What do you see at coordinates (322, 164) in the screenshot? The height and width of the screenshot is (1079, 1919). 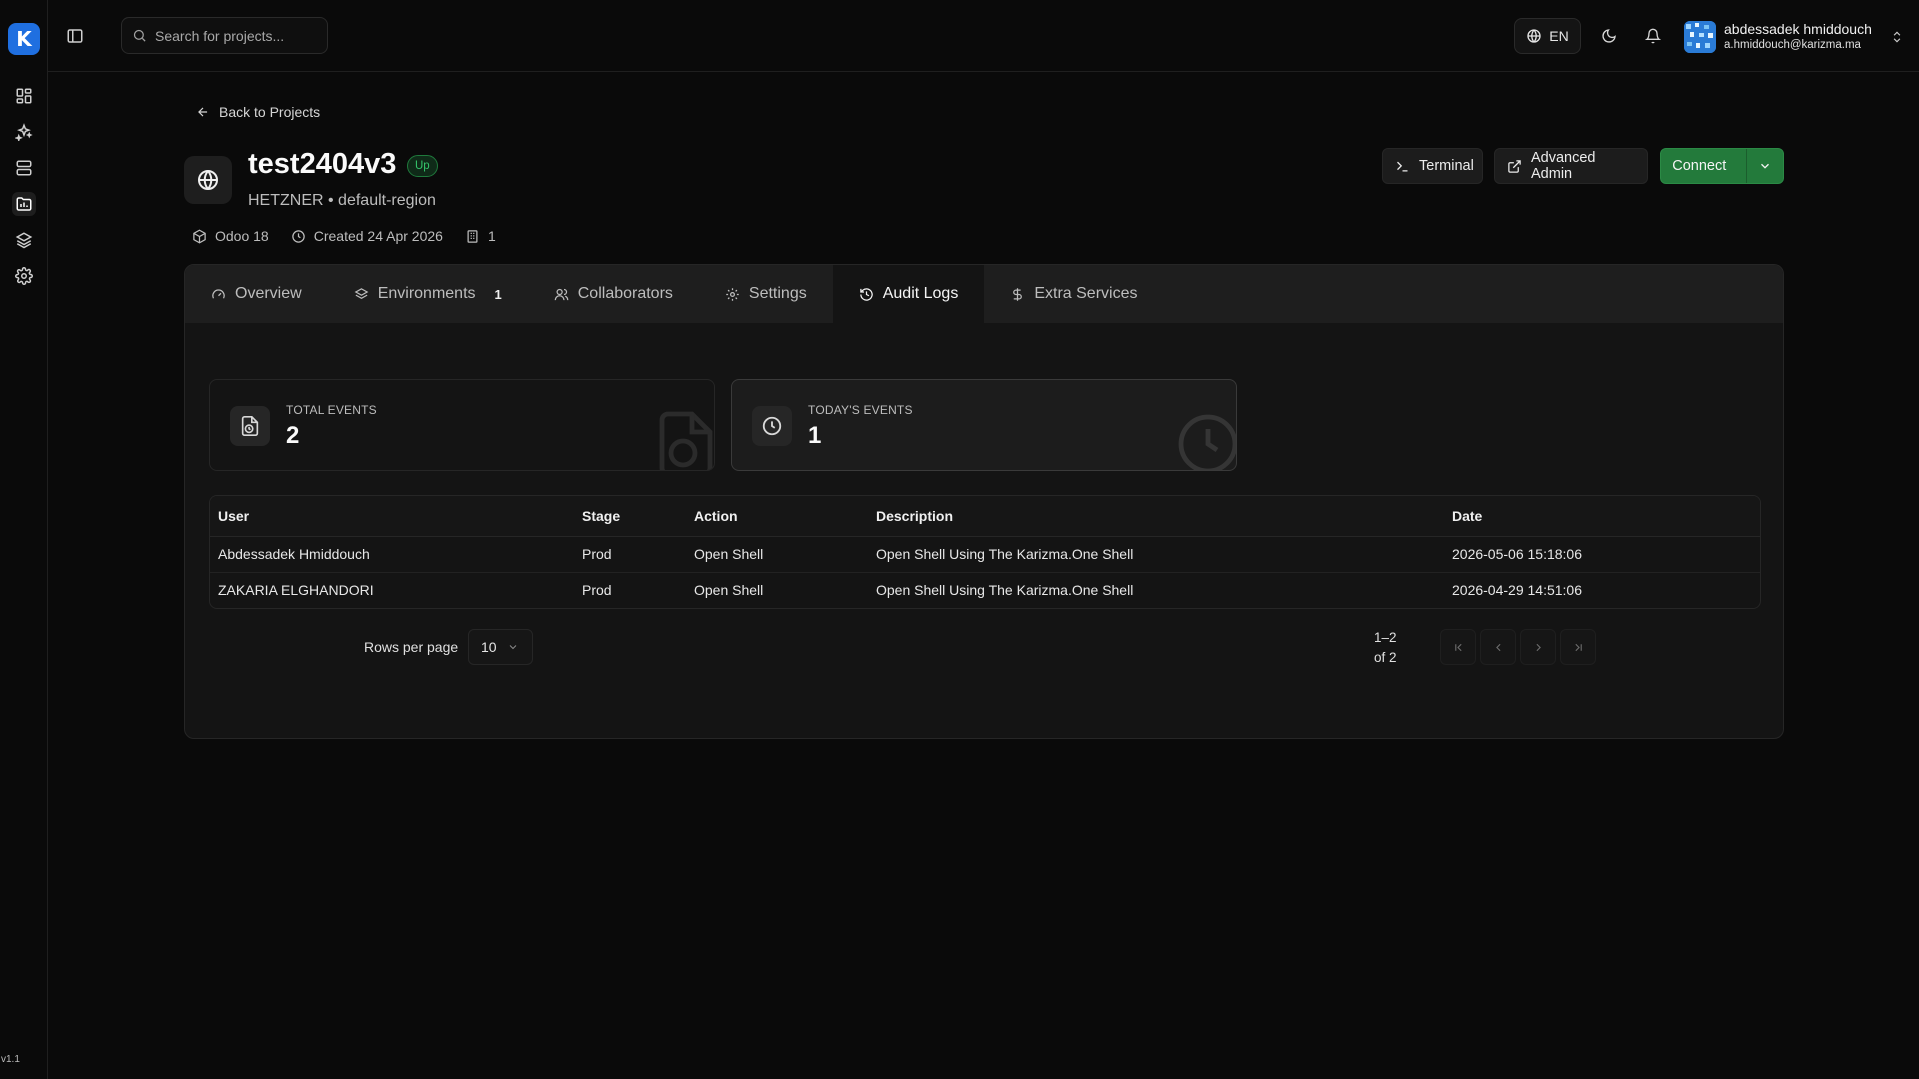 I see `page-title: test2404v3` at bounding box center [322, 164].